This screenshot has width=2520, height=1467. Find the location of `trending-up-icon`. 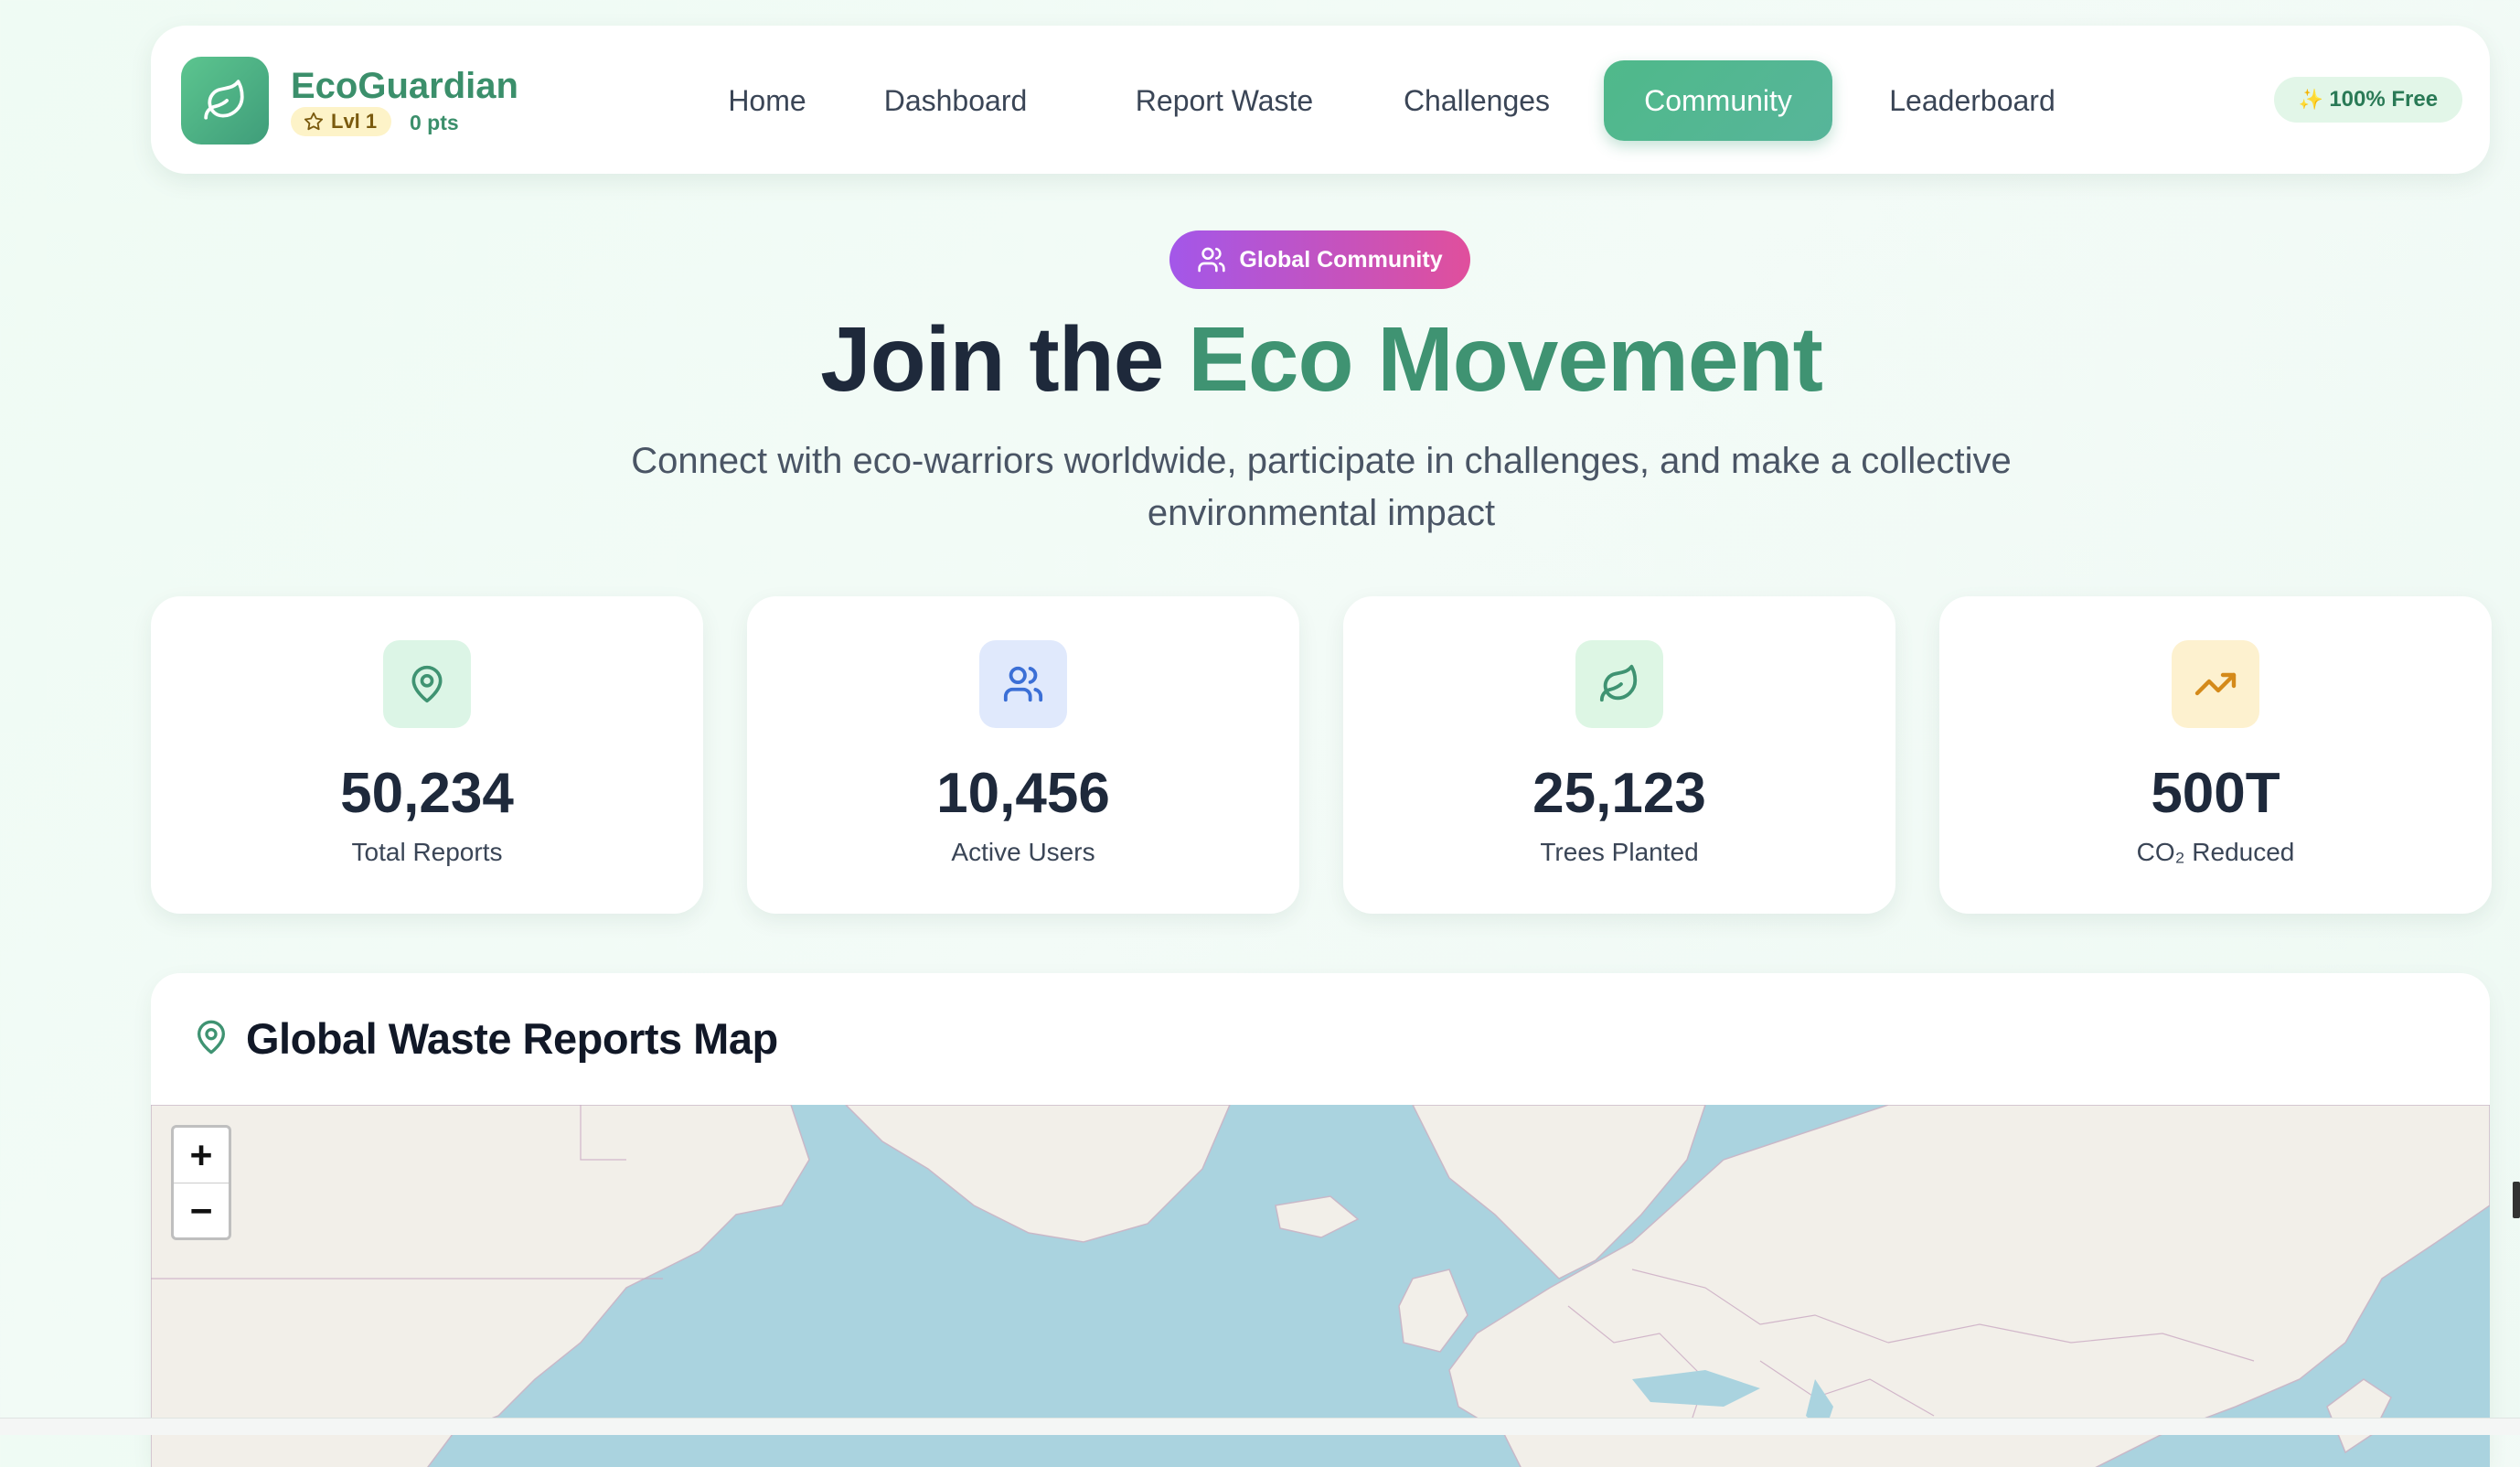

trending-up-icon is located at coordinates (2215, 684).